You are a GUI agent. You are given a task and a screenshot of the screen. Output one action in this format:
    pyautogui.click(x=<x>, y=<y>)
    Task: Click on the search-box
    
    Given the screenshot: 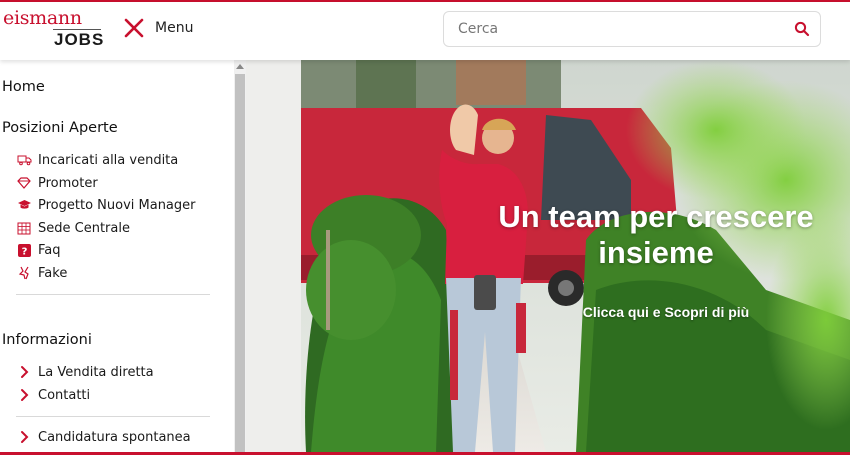 What is the action you would take?
    pyautogui.click(x=632, y=29)
    